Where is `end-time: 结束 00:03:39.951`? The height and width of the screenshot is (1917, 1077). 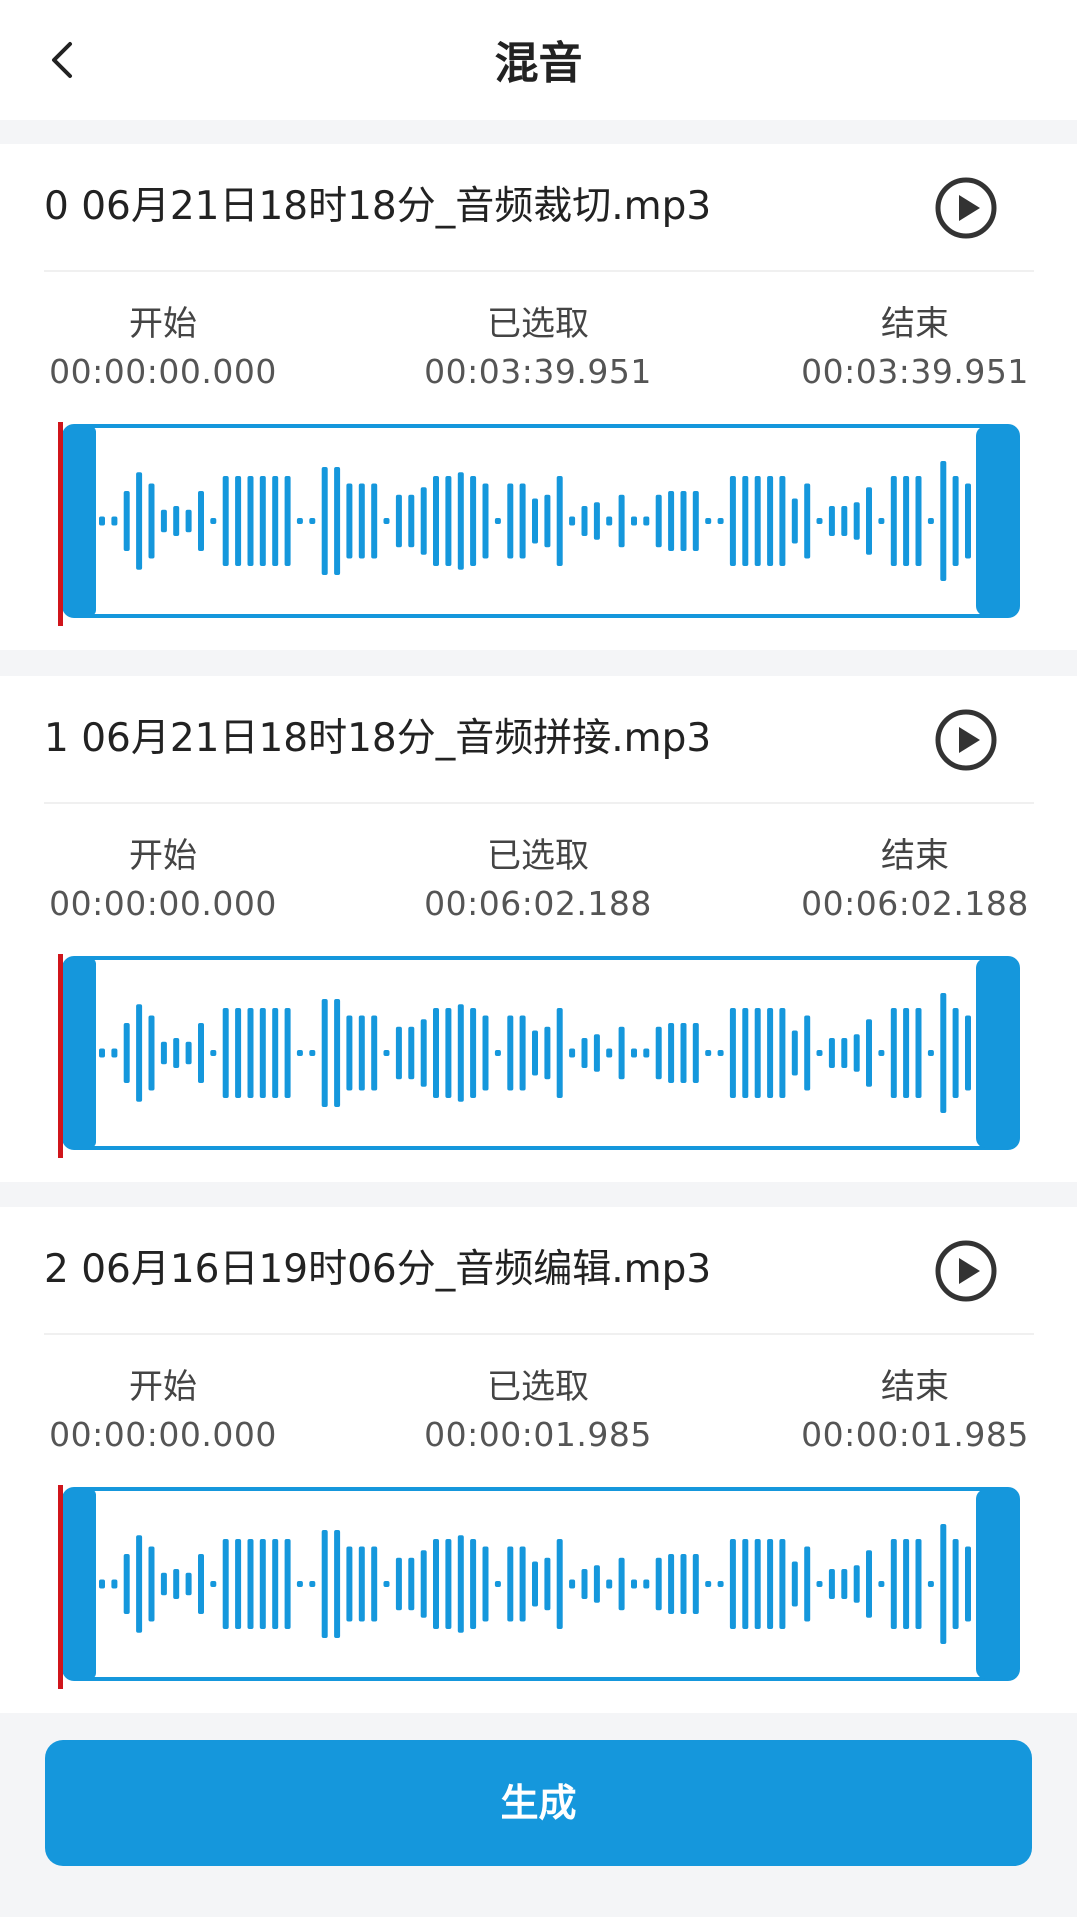
end-time: 结束 00:03:39.951 is located at coordinates (915, 348).